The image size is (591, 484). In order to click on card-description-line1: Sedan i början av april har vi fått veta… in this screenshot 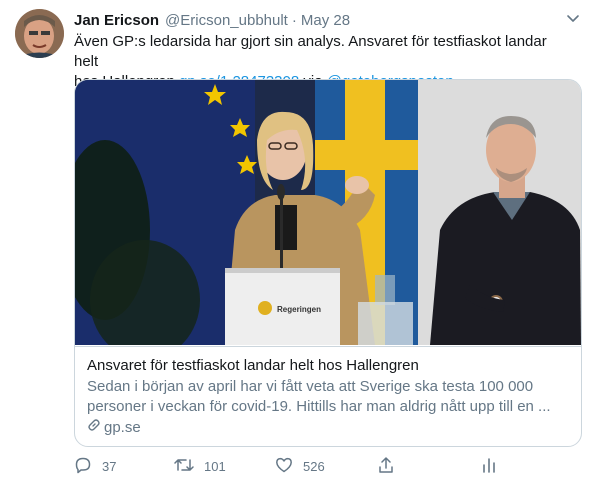, I will do `click(310, 386)`.